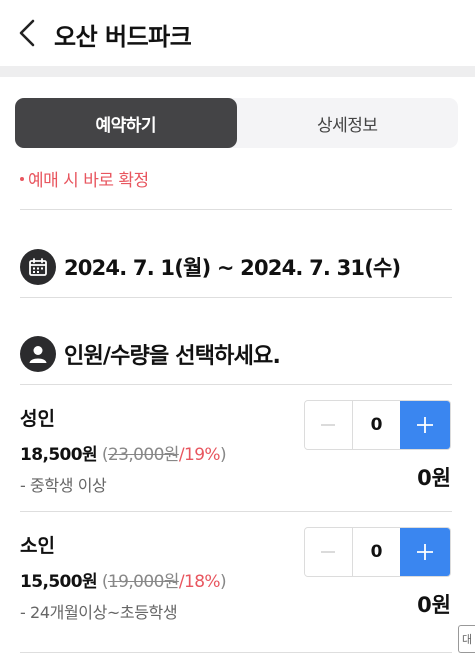 The image size is (475, 664). I want to click on quantity-heading-row: 인원/수량을 선택하세요., so click(150, 354).